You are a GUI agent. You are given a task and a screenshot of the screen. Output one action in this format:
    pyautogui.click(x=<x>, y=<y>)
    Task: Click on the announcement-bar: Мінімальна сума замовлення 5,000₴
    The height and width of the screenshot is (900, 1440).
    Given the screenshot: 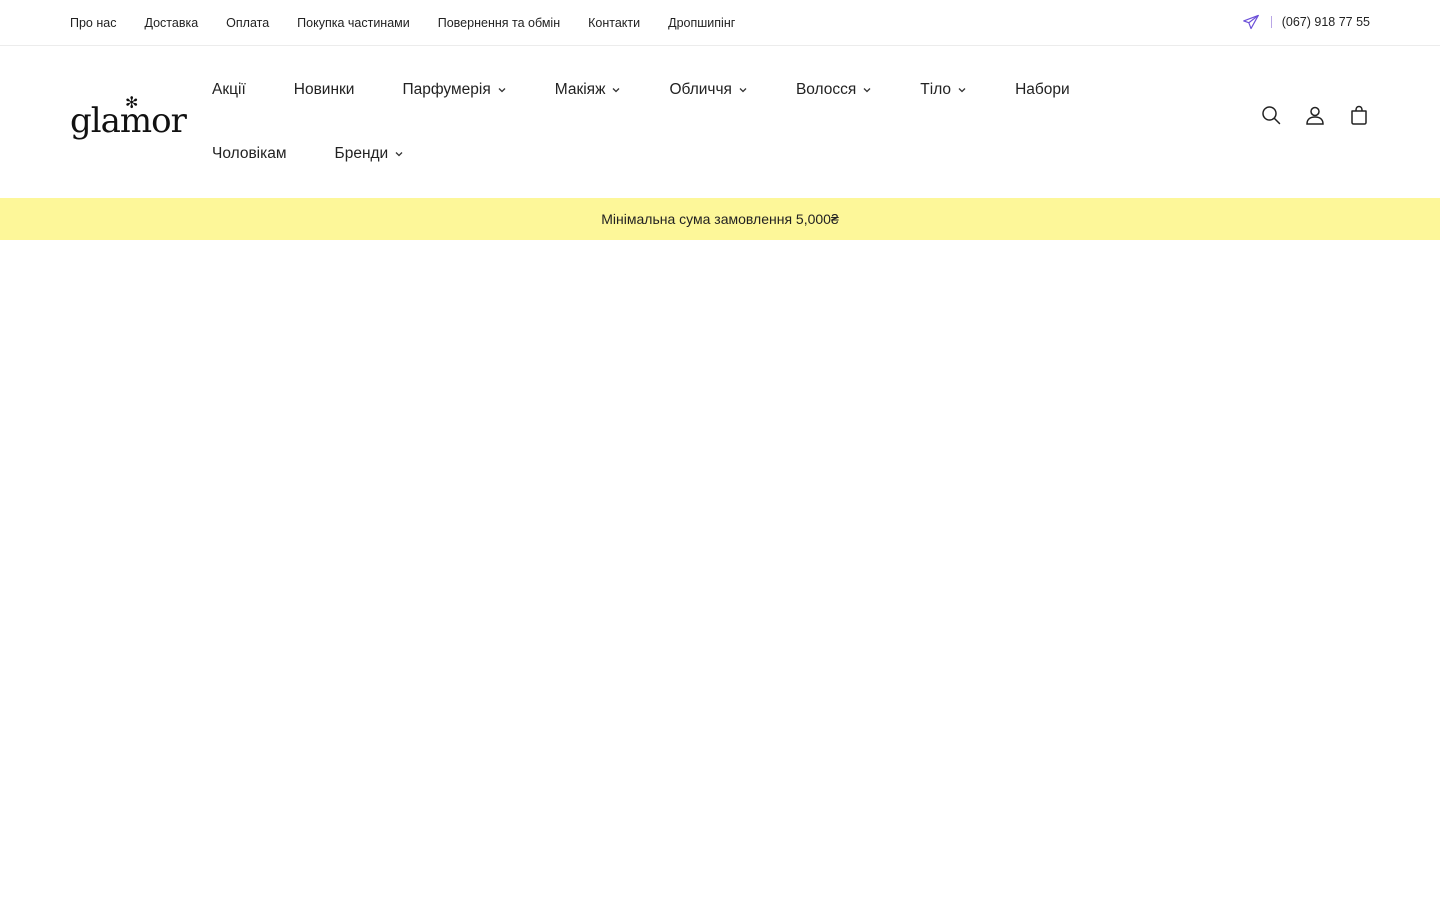 What is the action you would take?
    pyautogui.click(x=720, y=219)
    